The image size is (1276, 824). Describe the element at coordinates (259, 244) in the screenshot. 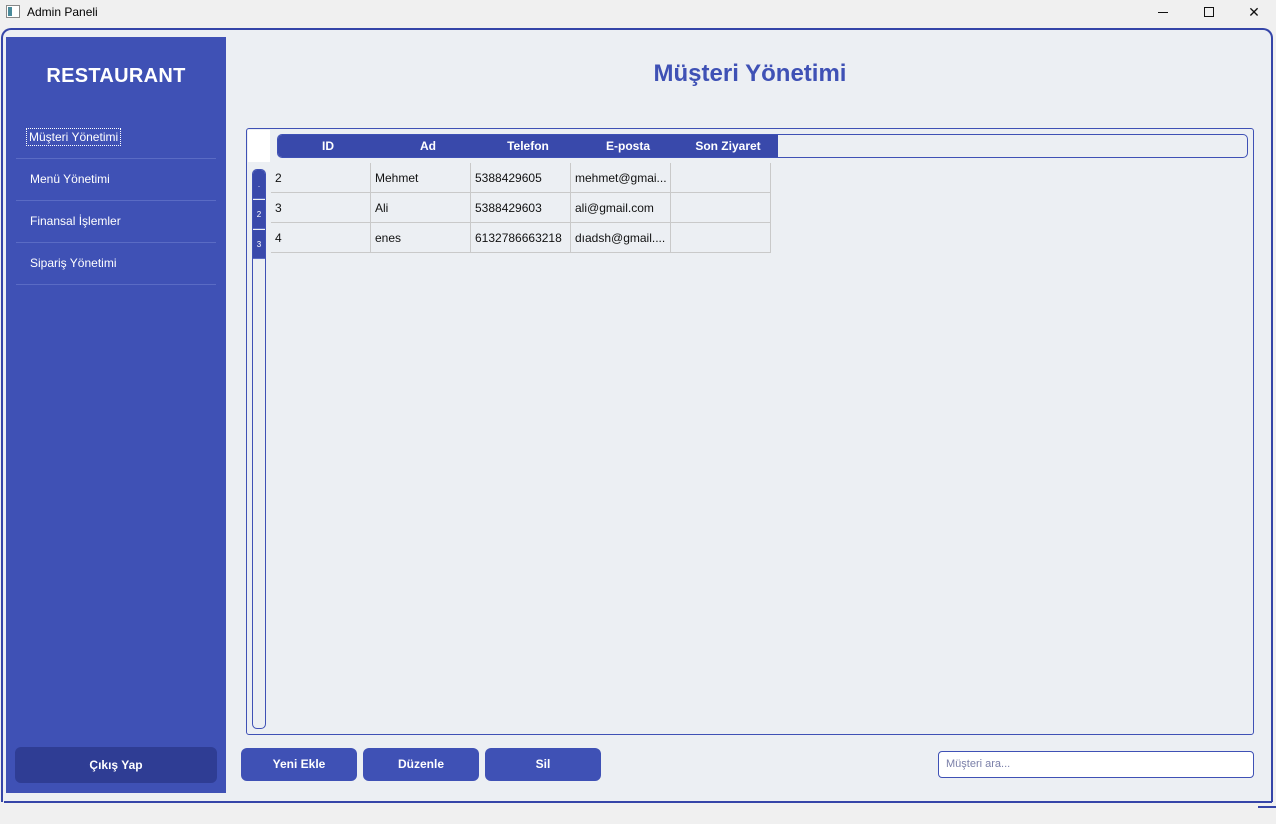

I see `row-header: 3` at that location.